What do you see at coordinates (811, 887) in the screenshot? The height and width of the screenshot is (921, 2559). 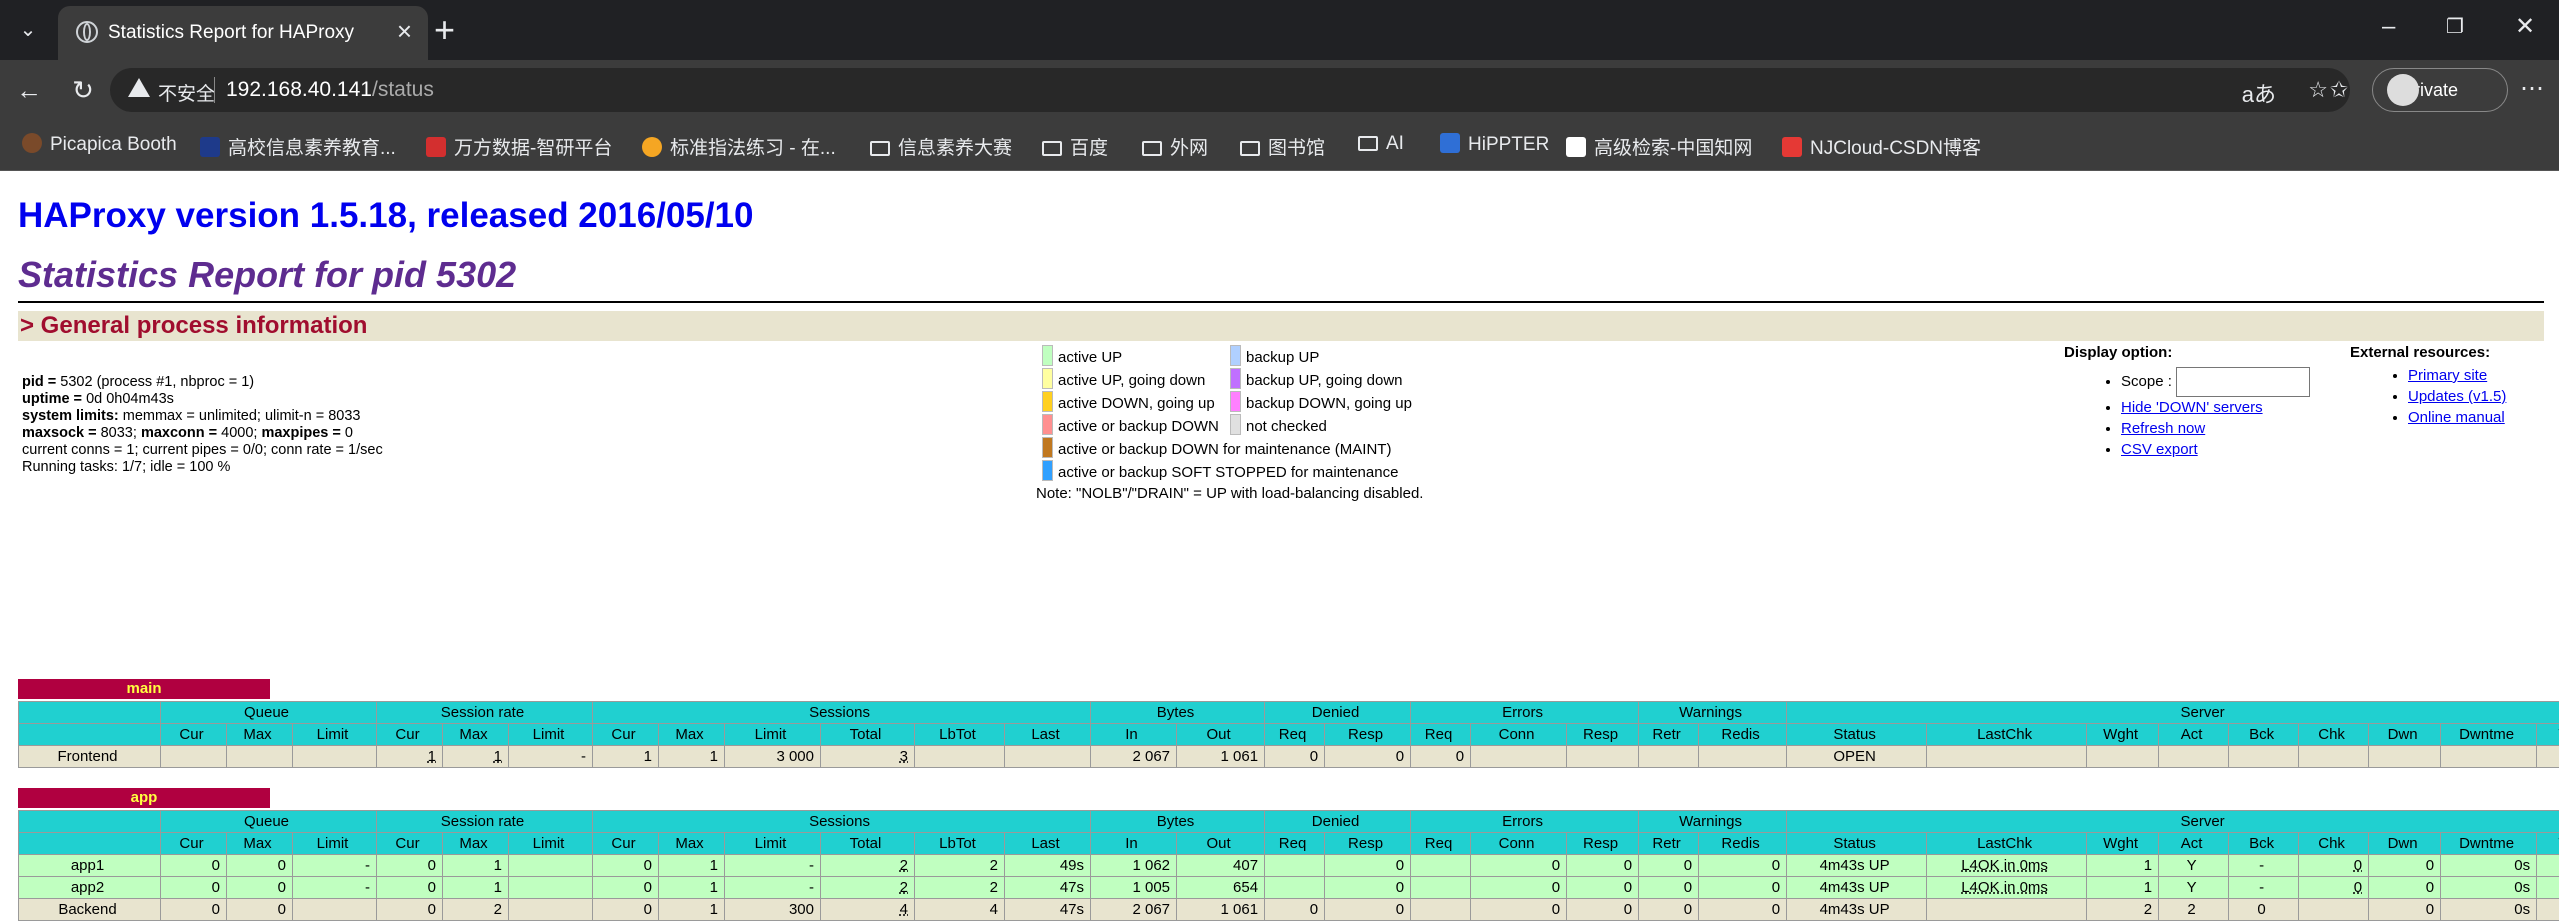 I see `cell-value: -` at bounding box center [811, 887].